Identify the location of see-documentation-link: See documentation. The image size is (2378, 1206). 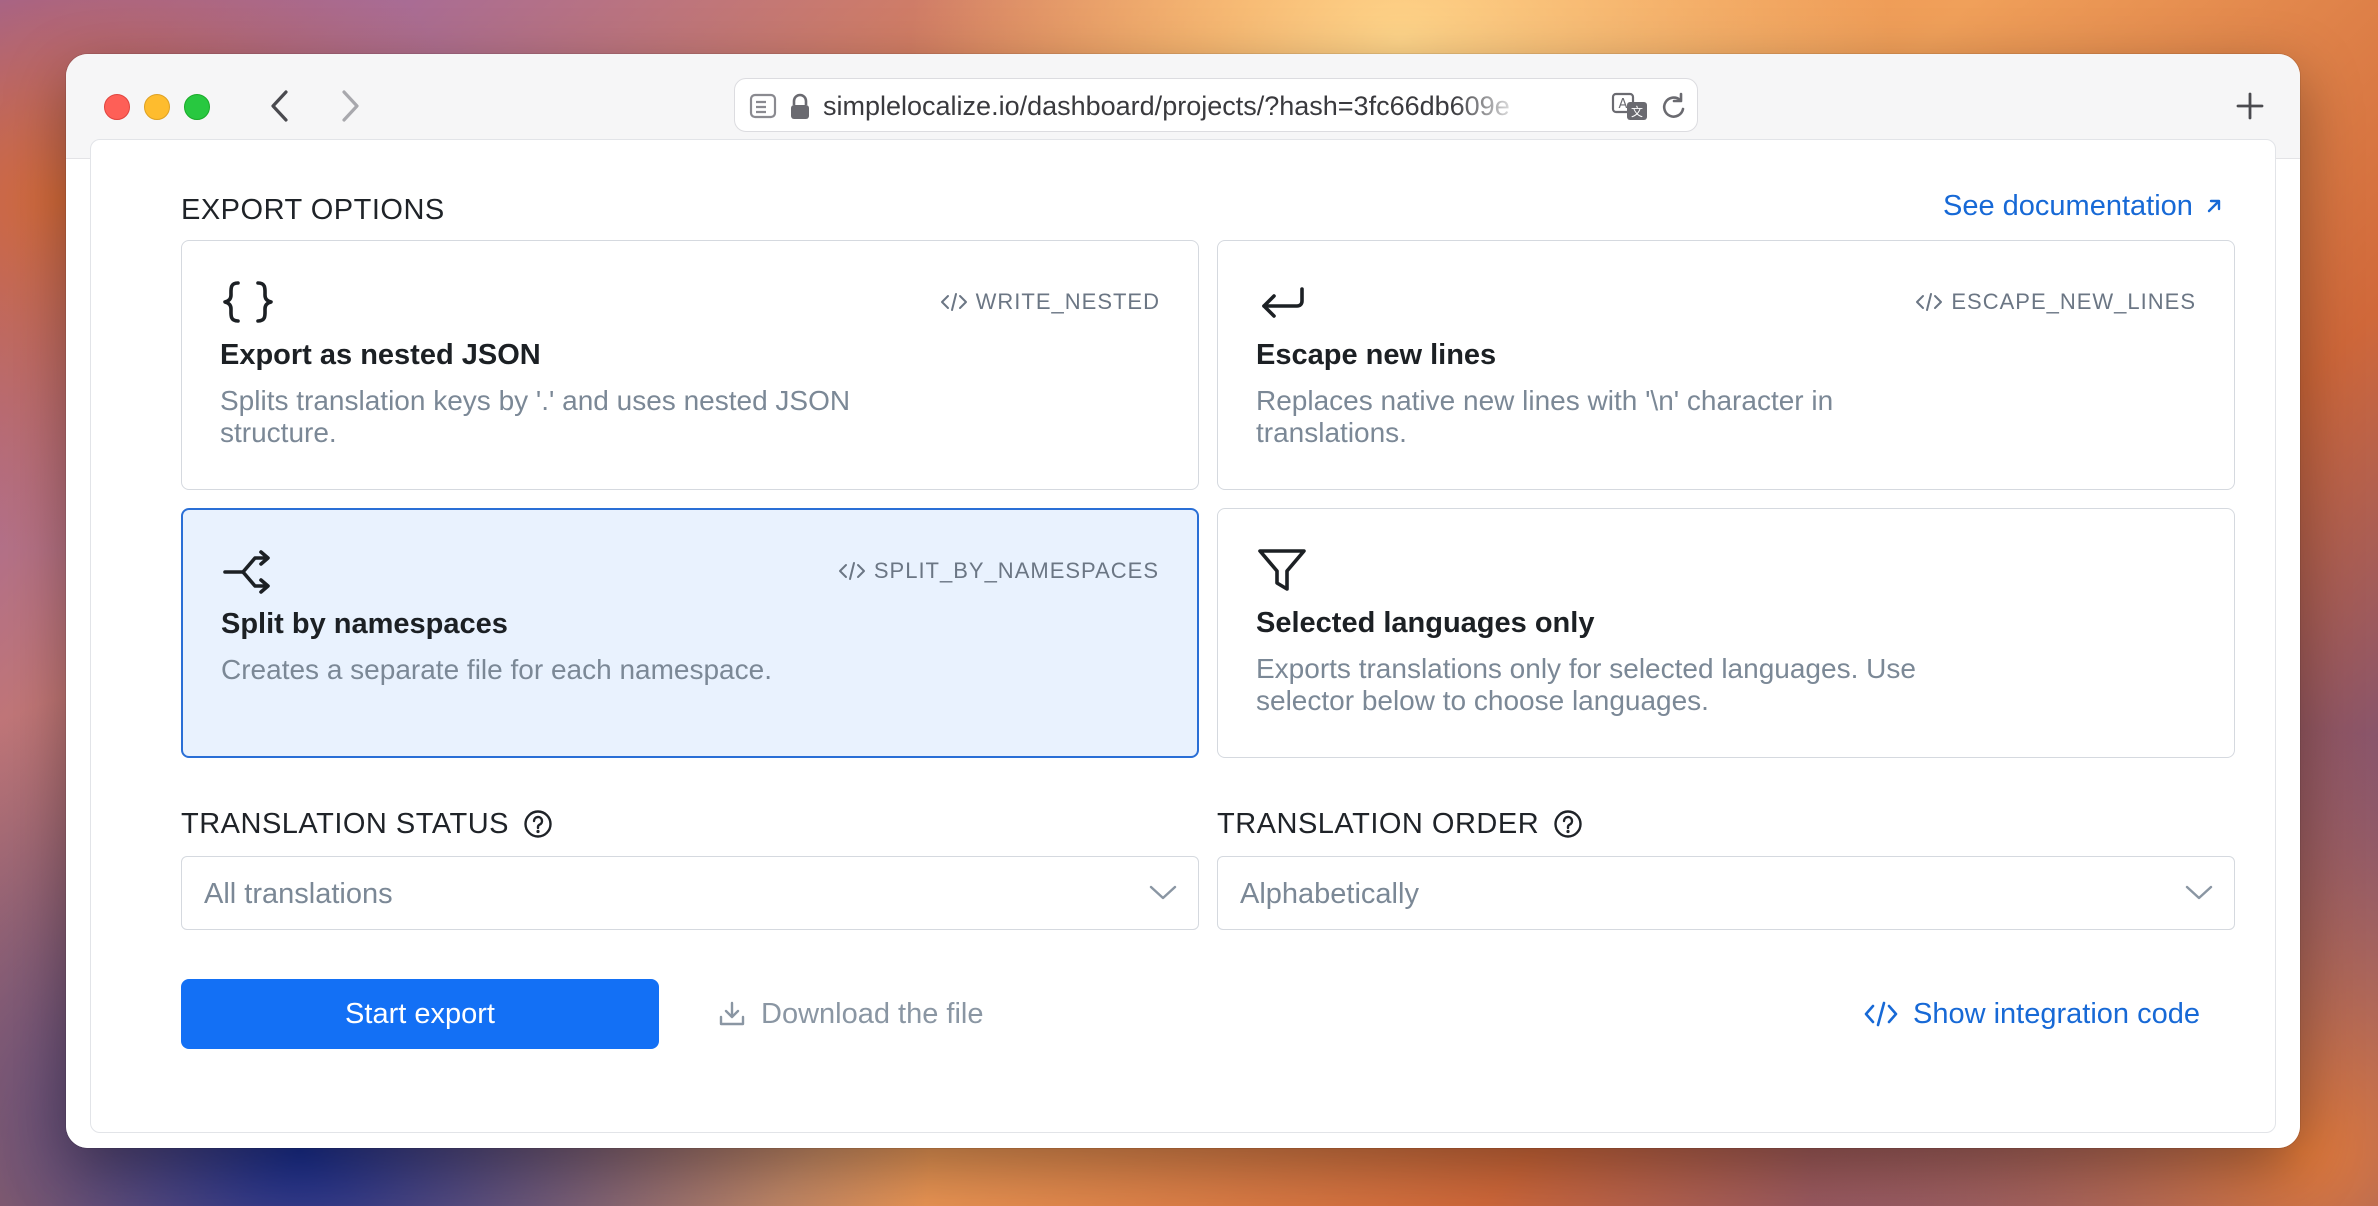
(2083, 206).